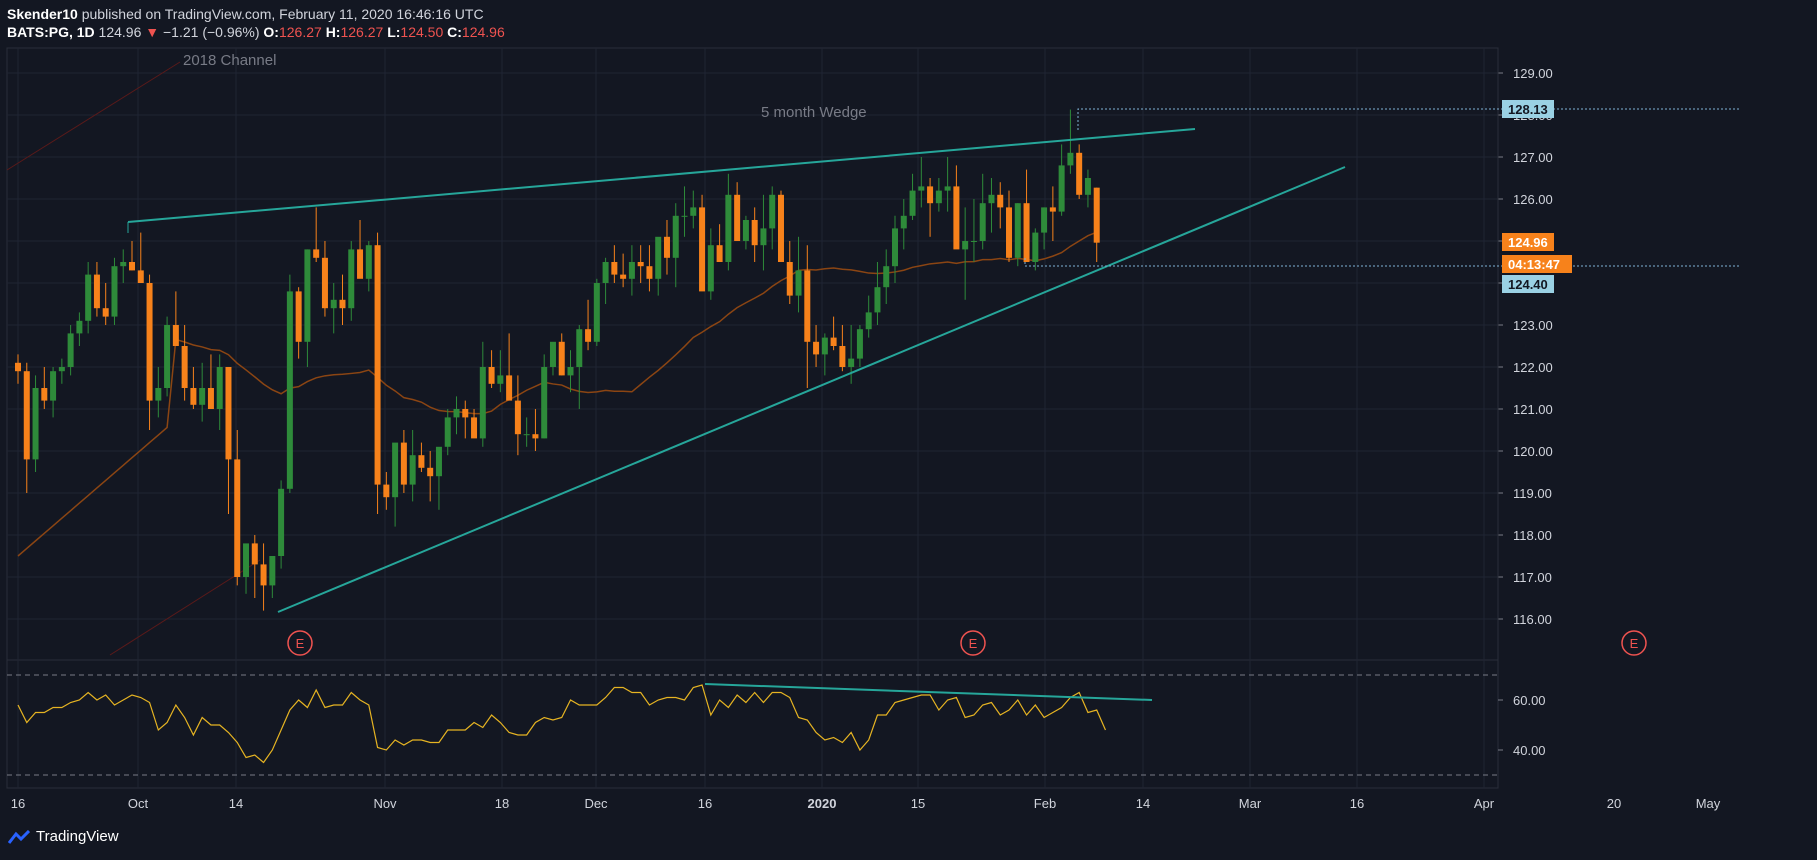  Describe the element at coordinates (596, 803) in the screenshot. I see `x-tick-label: Dec` at that location.